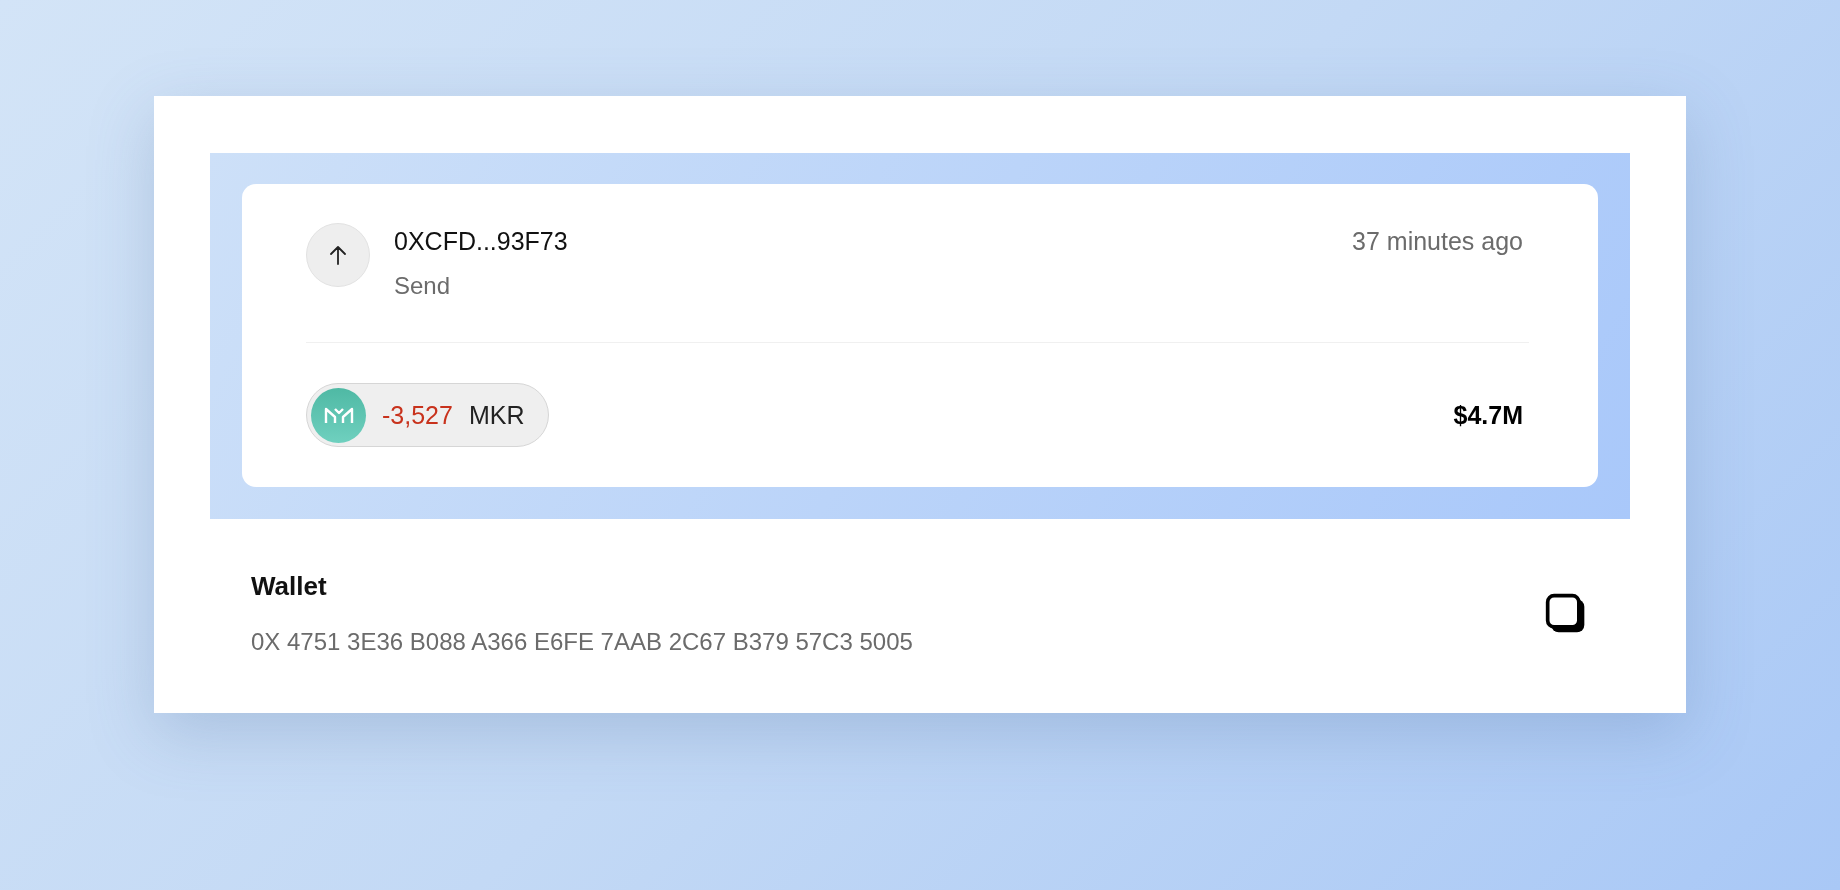 The image size is (1840, 890). Describe the element at coordinates (1488, 415) in the screenshot. I see `transaction-value: $4.7M` at that location.